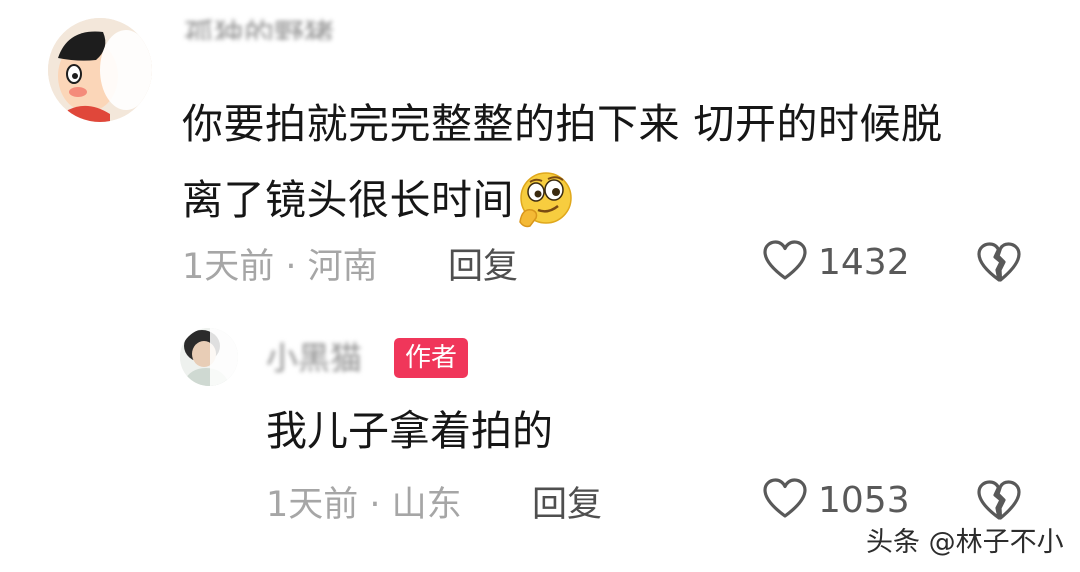 The height and width of the screenshot is (572, 1080). I want to click on reply-dislike-button, so click(999, 500).